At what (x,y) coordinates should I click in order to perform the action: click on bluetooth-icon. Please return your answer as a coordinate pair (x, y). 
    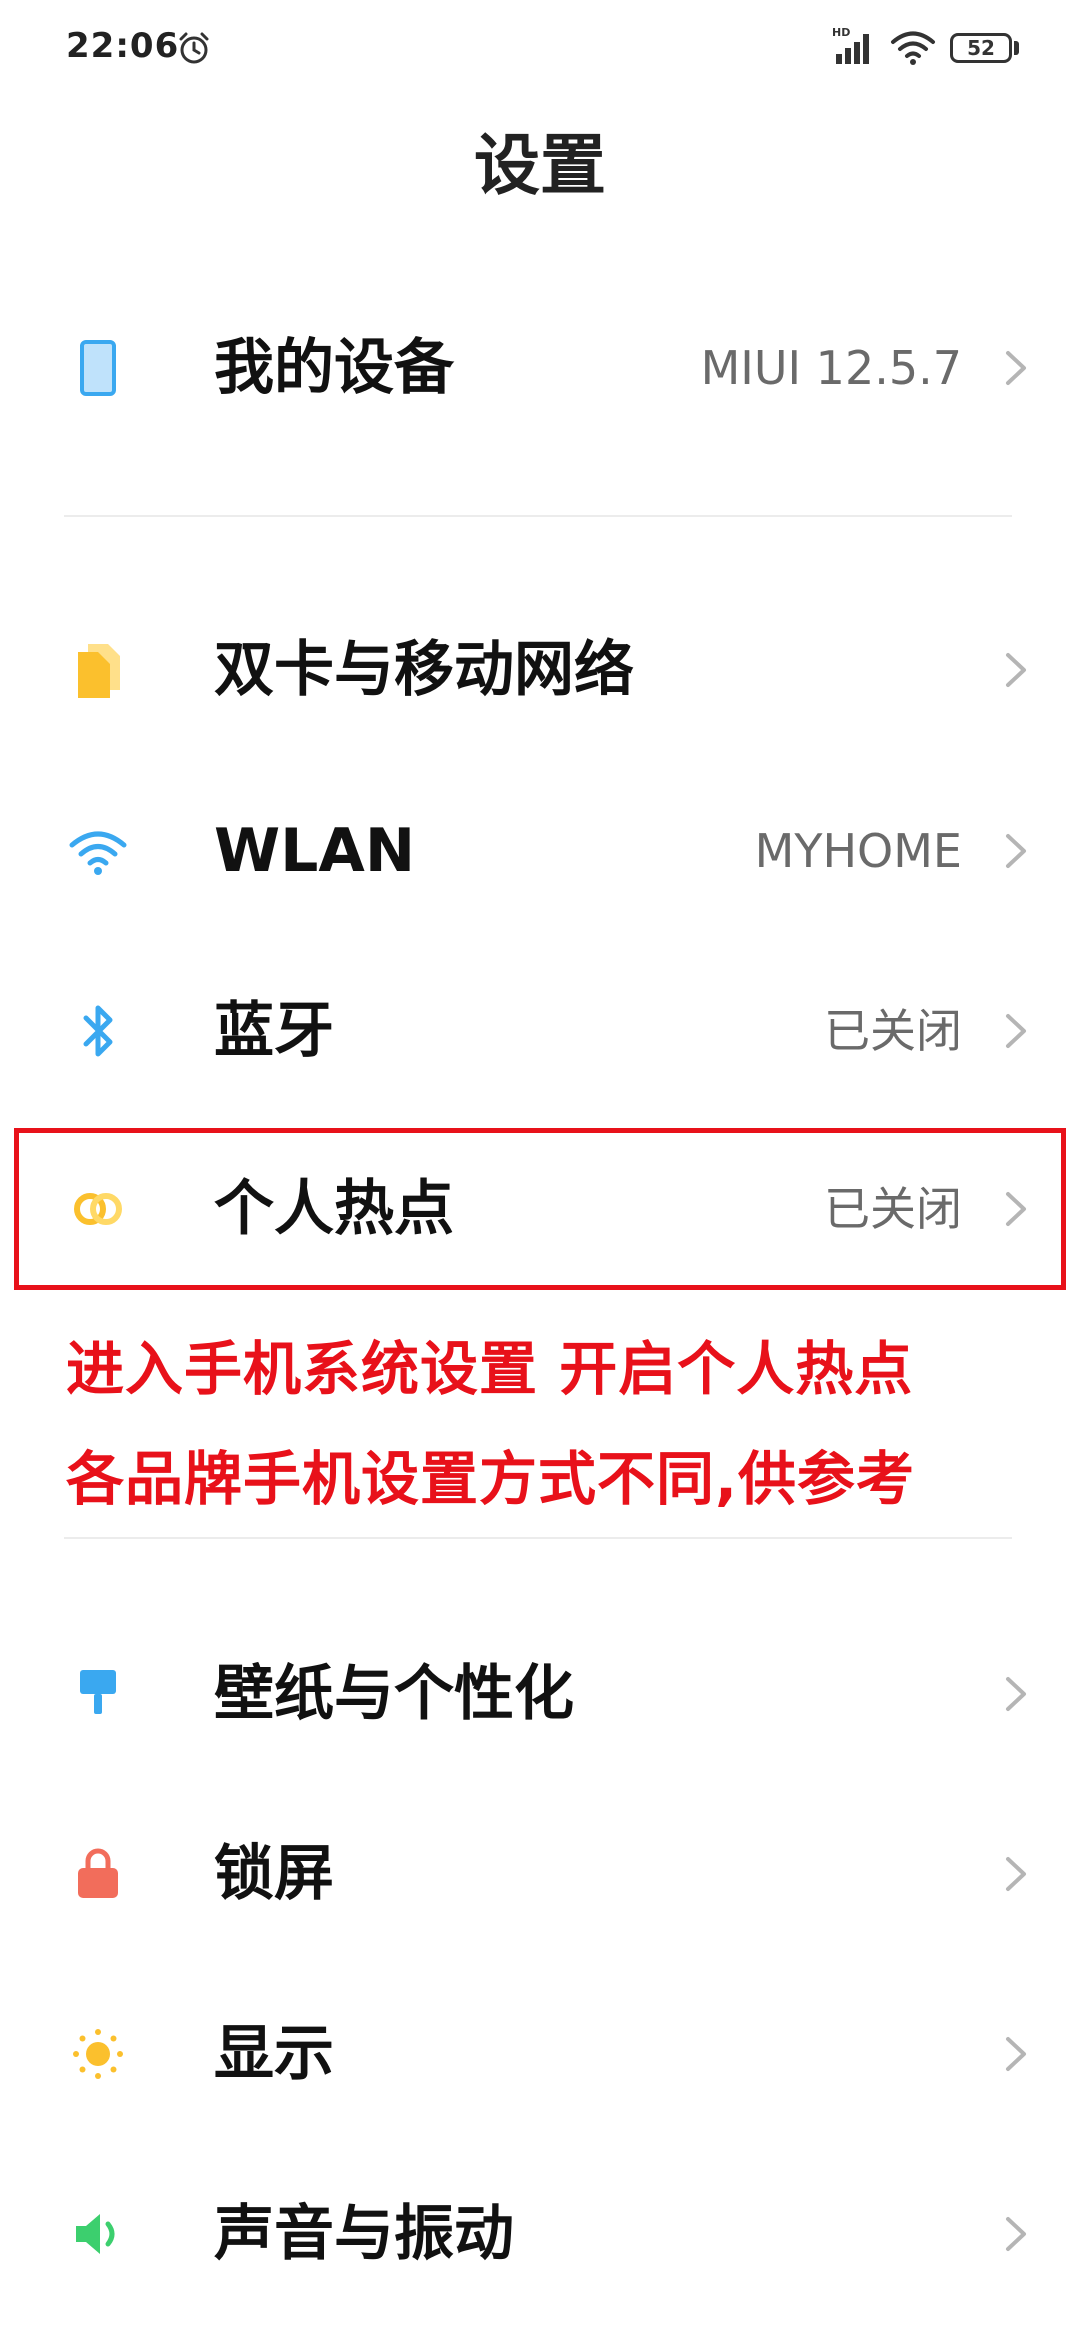
    Looking at the image, I should click on (98, 1031).